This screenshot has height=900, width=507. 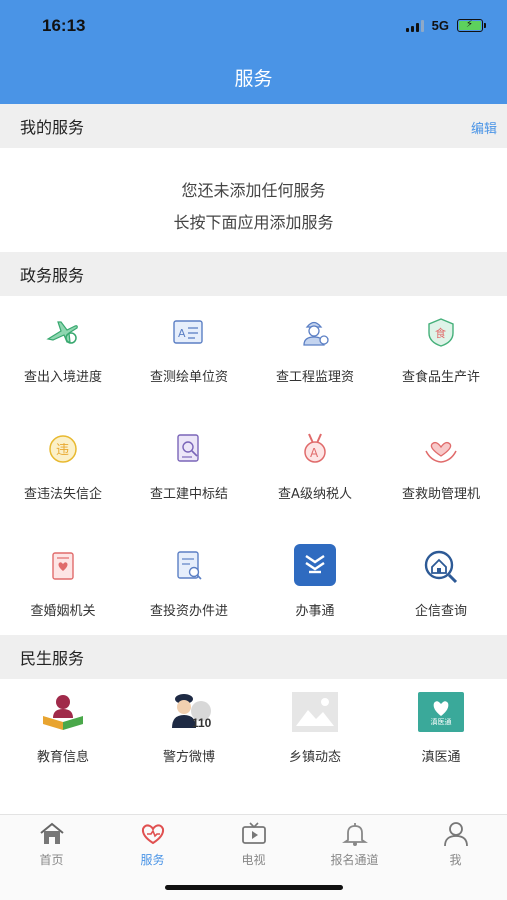 I want to click on gov-service-label: 查出入境进度, so click(x=62, y=377).